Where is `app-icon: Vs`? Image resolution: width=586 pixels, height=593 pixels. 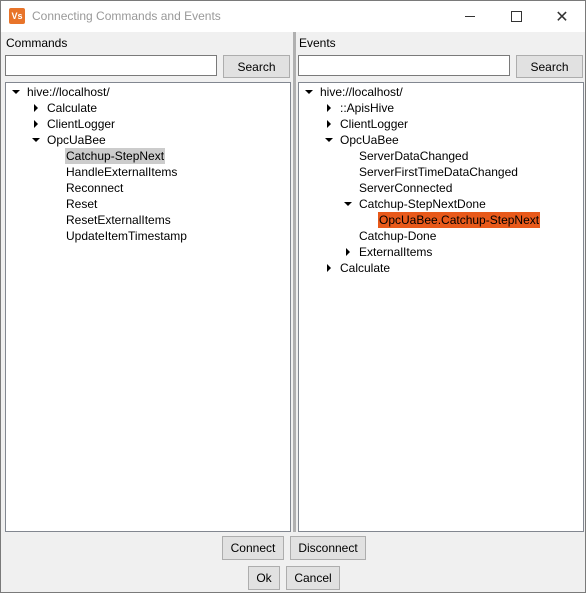
app-icon: Vs is located at coordinates (17, 16).